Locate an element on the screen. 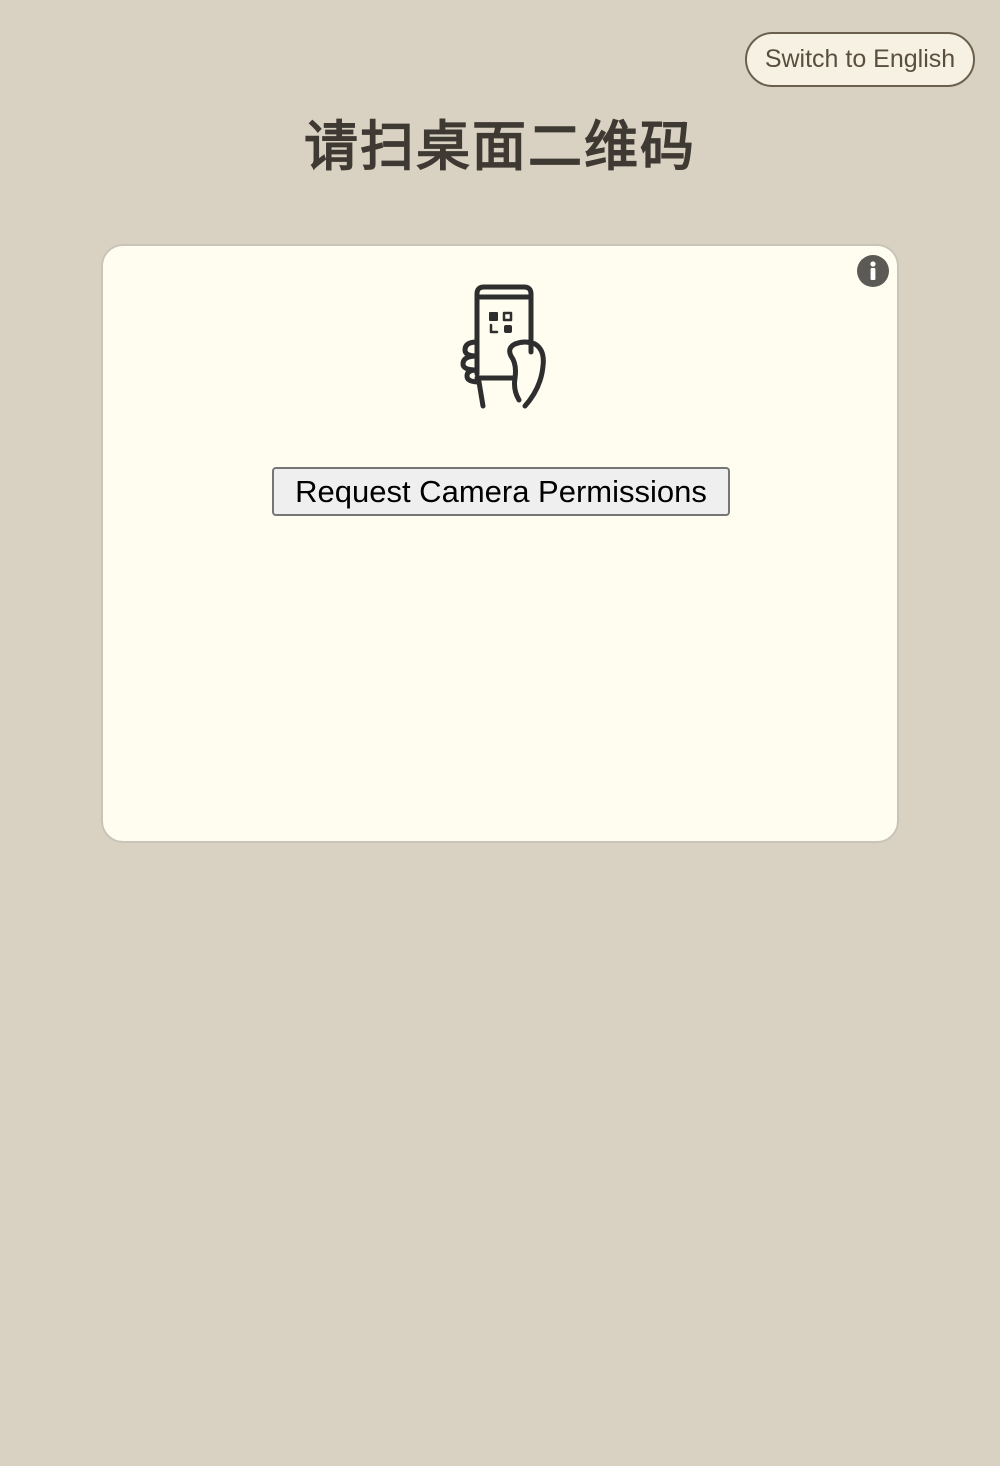  info-icon is located at coordinates (873, 271).